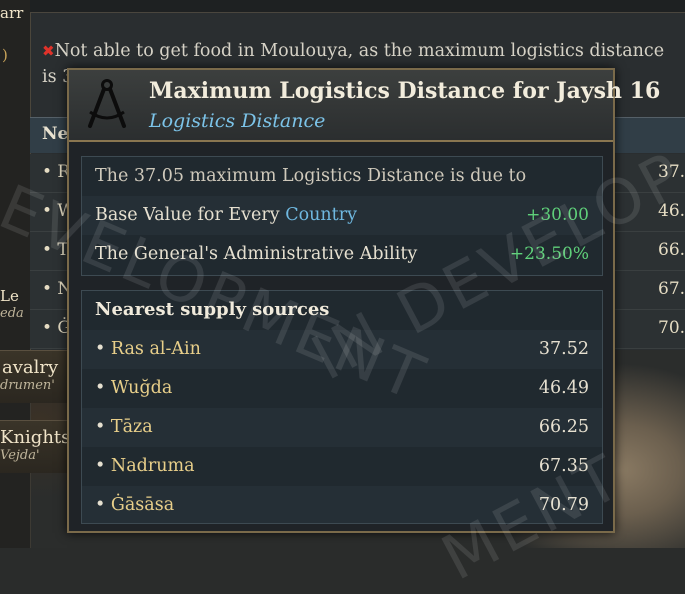 This screenshot has width=685, height=594. I want to click on country-link: Country, so click(321, 215).